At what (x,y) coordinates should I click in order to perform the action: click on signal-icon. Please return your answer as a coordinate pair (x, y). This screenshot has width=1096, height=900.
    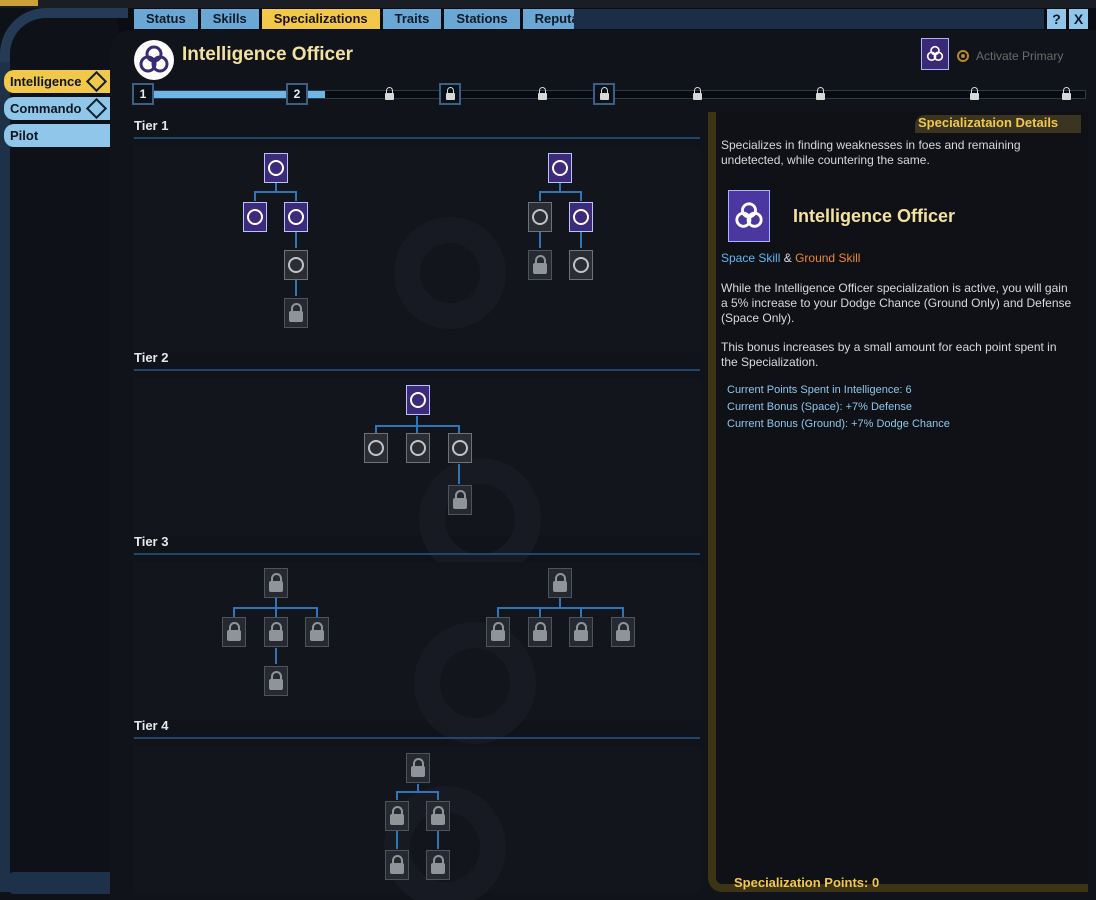
    Looking at the image, I should click on (418, 400).